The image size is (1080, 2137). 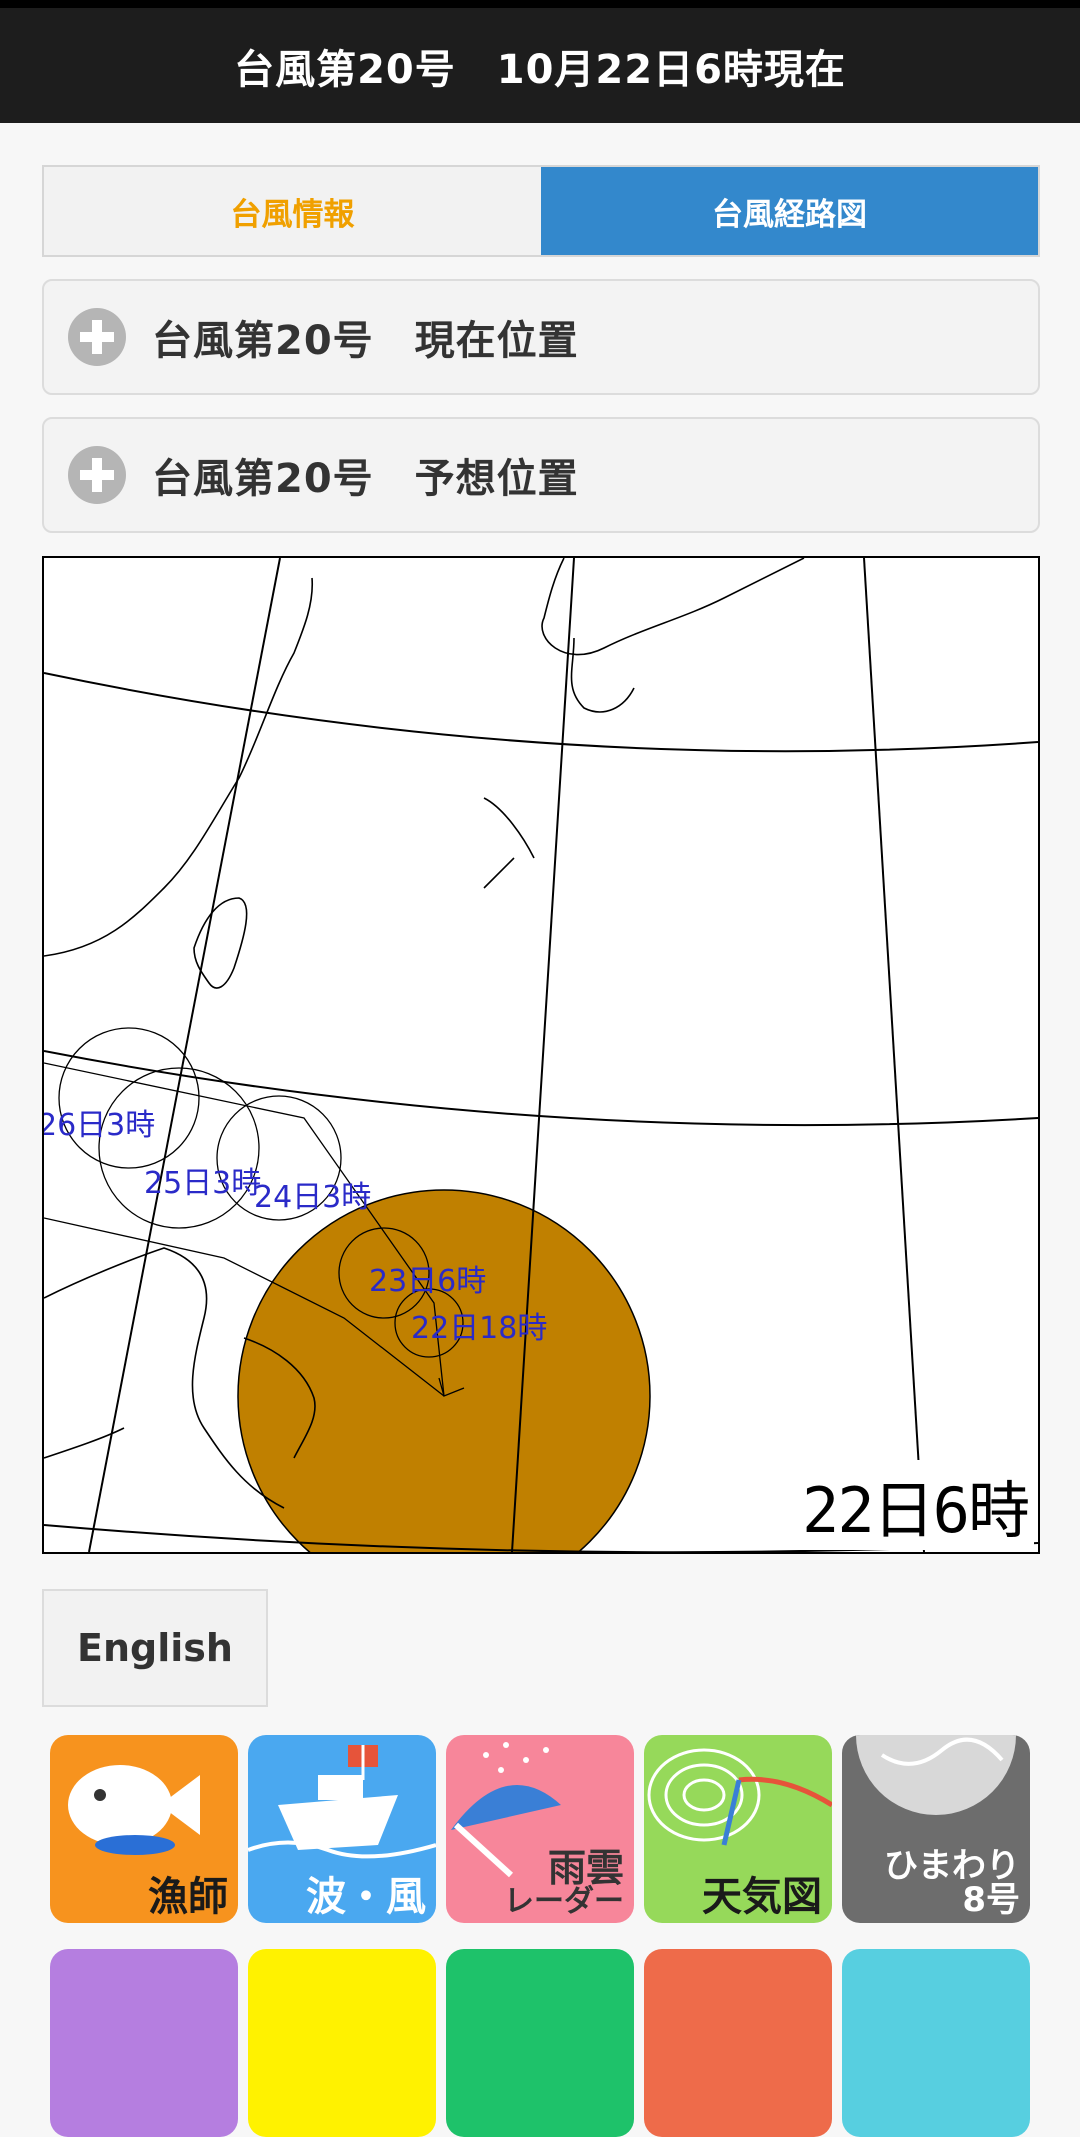 I want to click on forecast-label: 24日3時, so click(x=313, y=1197).